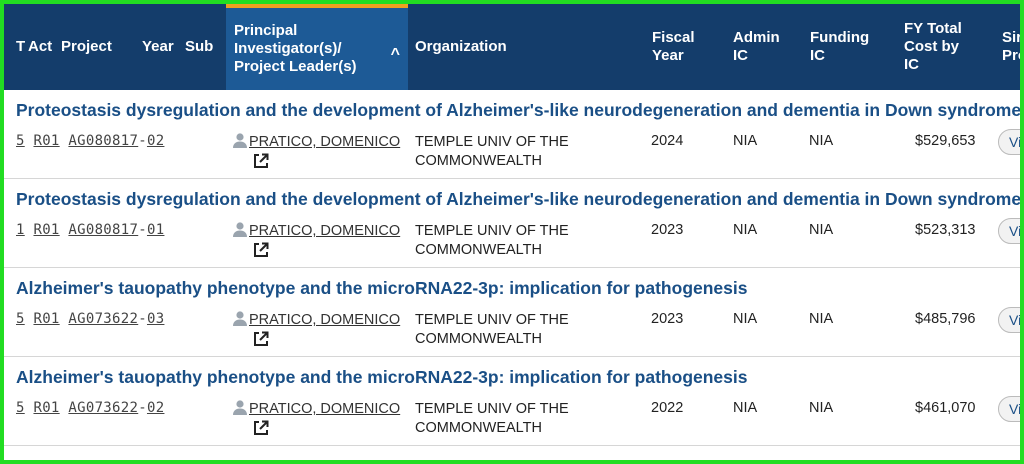 Image resolution: width=1024 pixels, height=464 pixels. What do you see at coordinates (90, 141) in the screenshot?
I see `project-number-link: 5 R01 AG080817-02` at bounding box center [90, 141].